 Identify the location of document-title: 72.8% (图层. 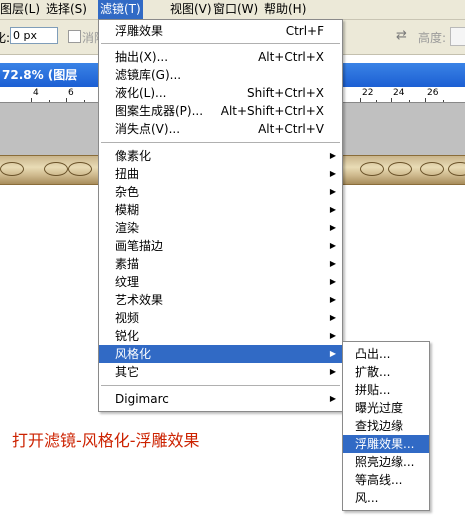
(40, 75).